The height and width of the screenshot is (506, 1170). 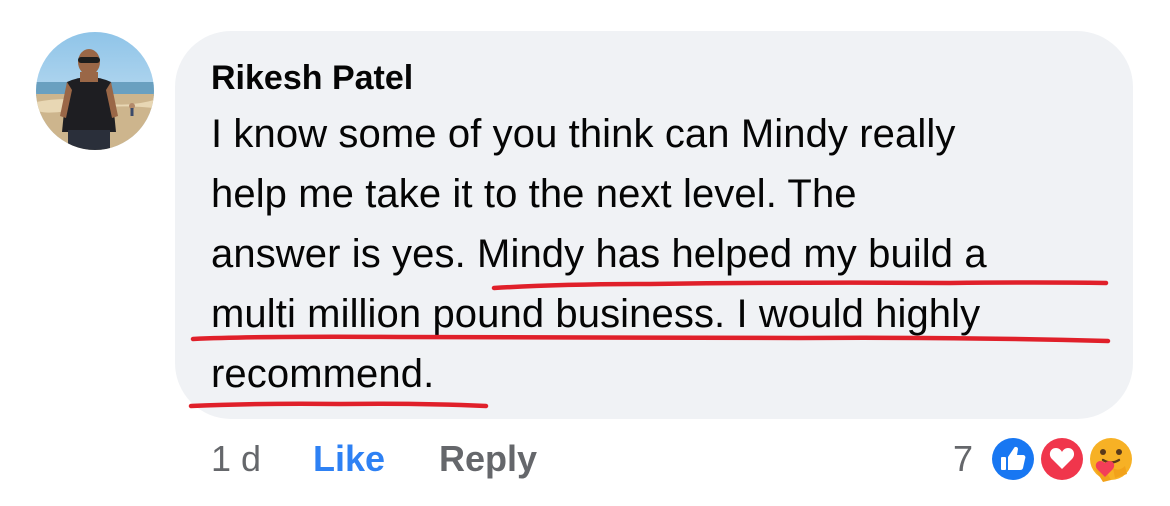 I want to click on avatar, so click(x=95, y=91).